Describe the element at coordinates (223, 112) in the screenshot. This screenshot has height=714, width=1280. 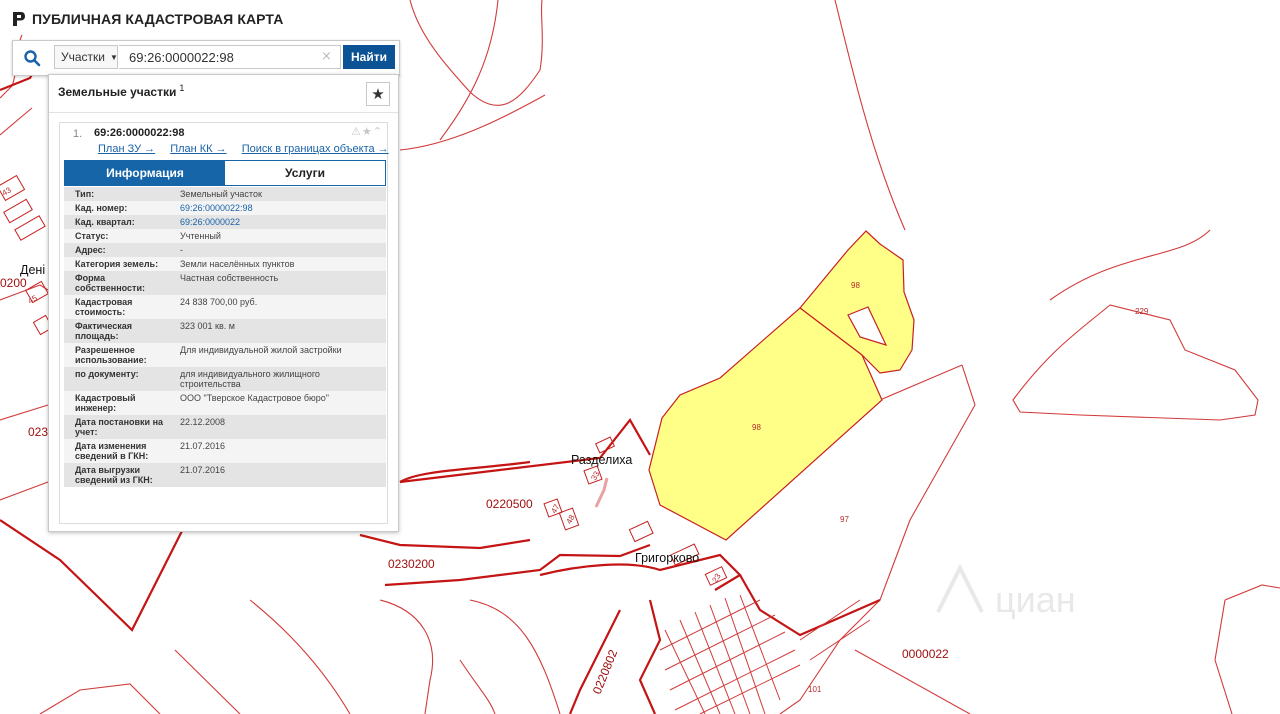
I see `panel-divider` at that location.